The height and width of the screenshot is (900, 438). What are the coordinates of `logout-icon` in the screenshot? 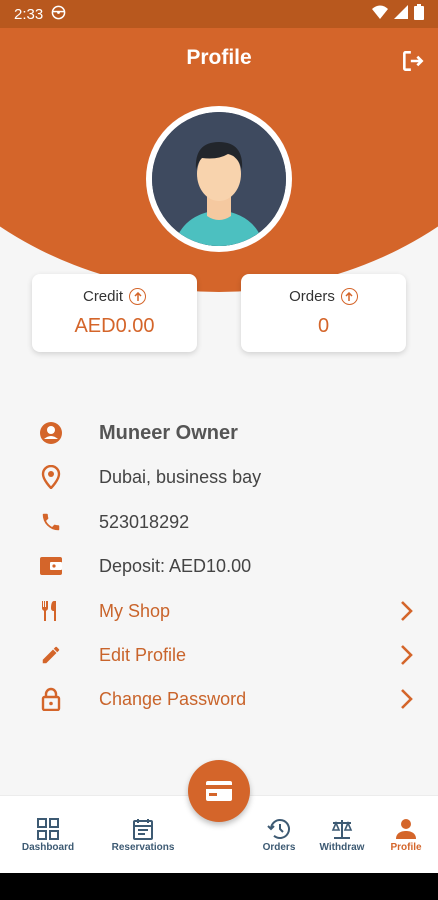 It's located at (413, 61).